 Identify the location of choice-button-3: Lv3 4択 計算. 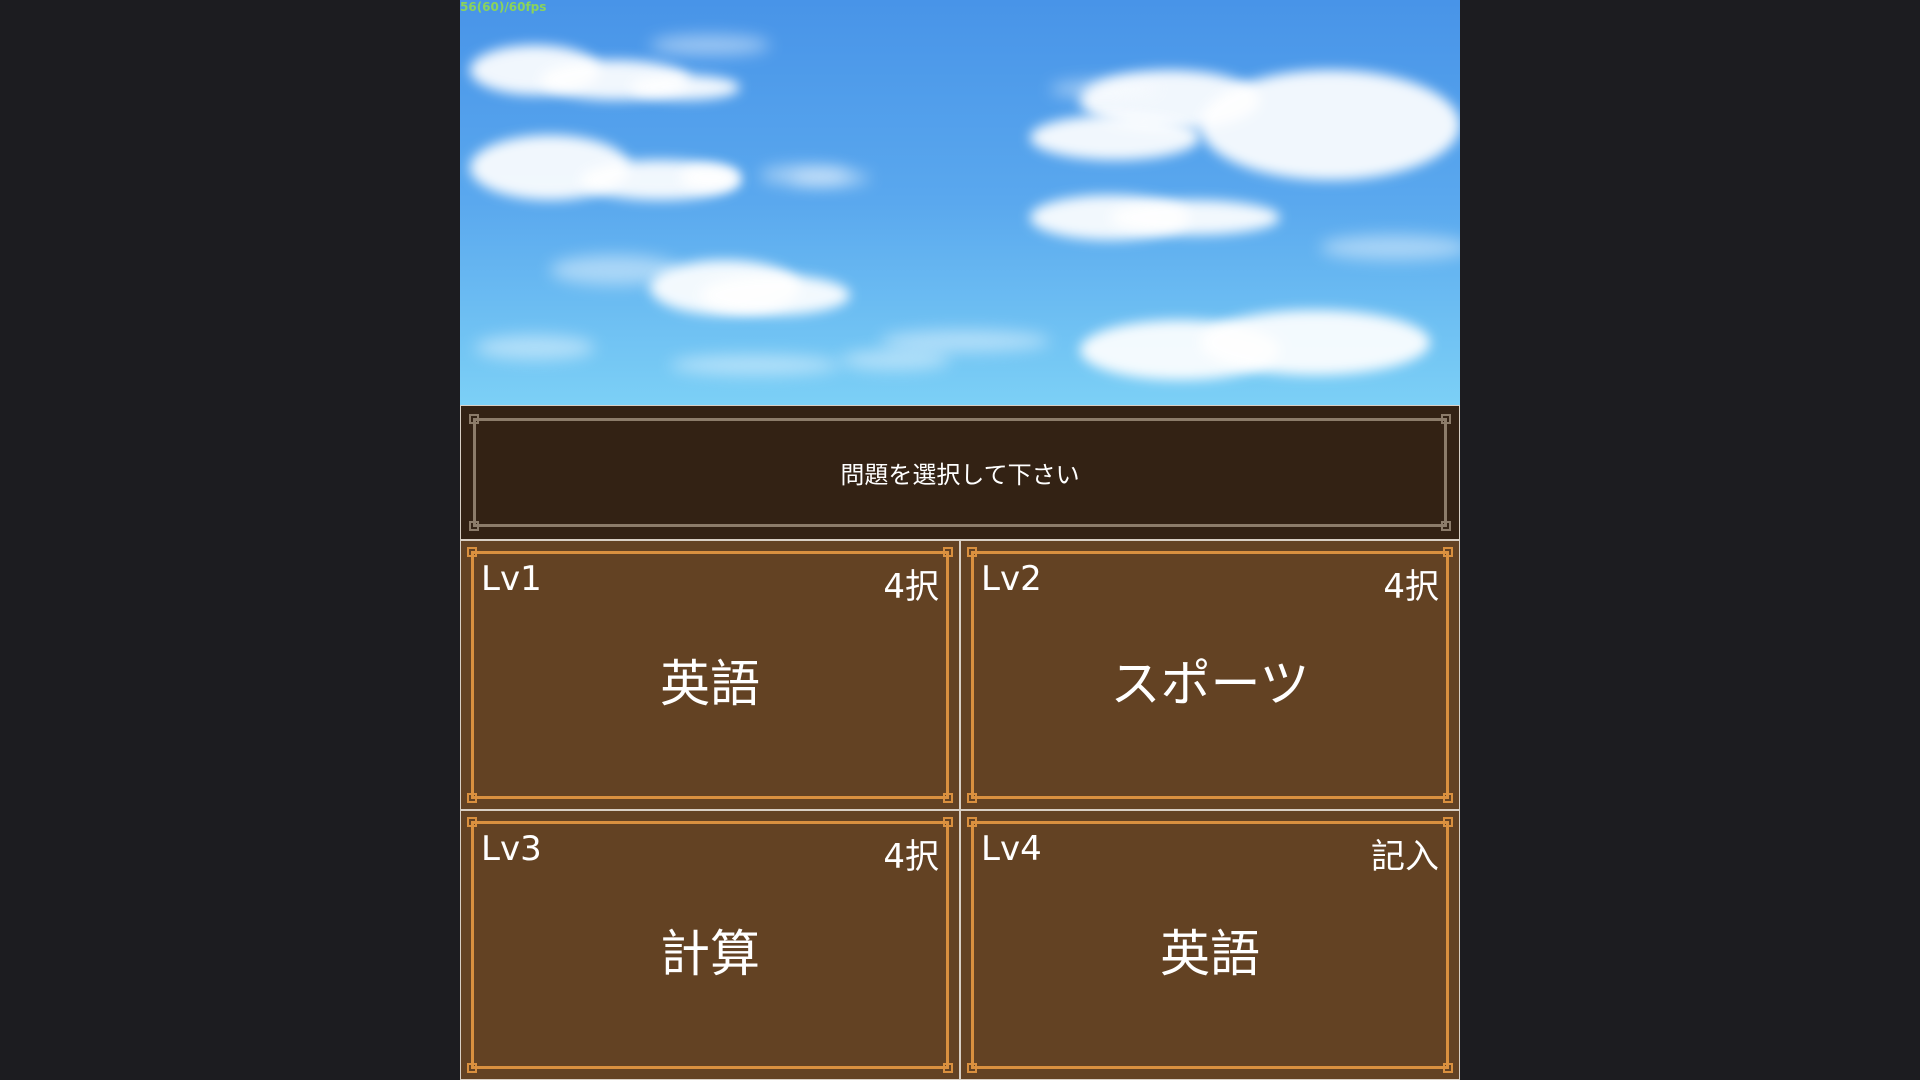
(710, 945).